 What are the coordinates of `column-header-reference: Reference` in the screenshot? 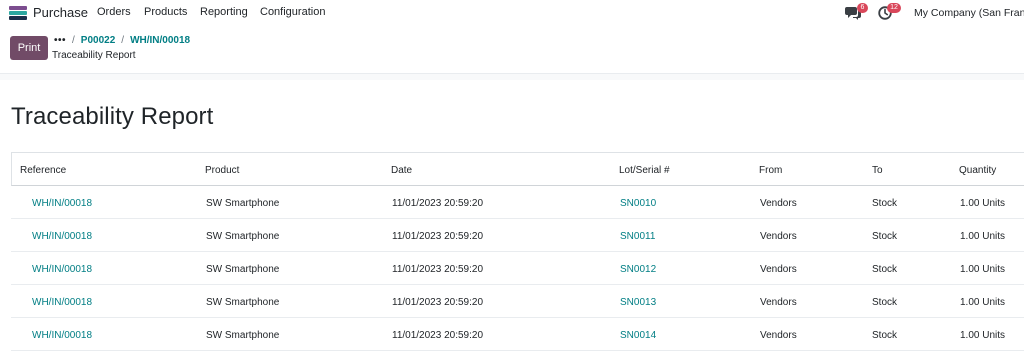 It's located at (43, 170).